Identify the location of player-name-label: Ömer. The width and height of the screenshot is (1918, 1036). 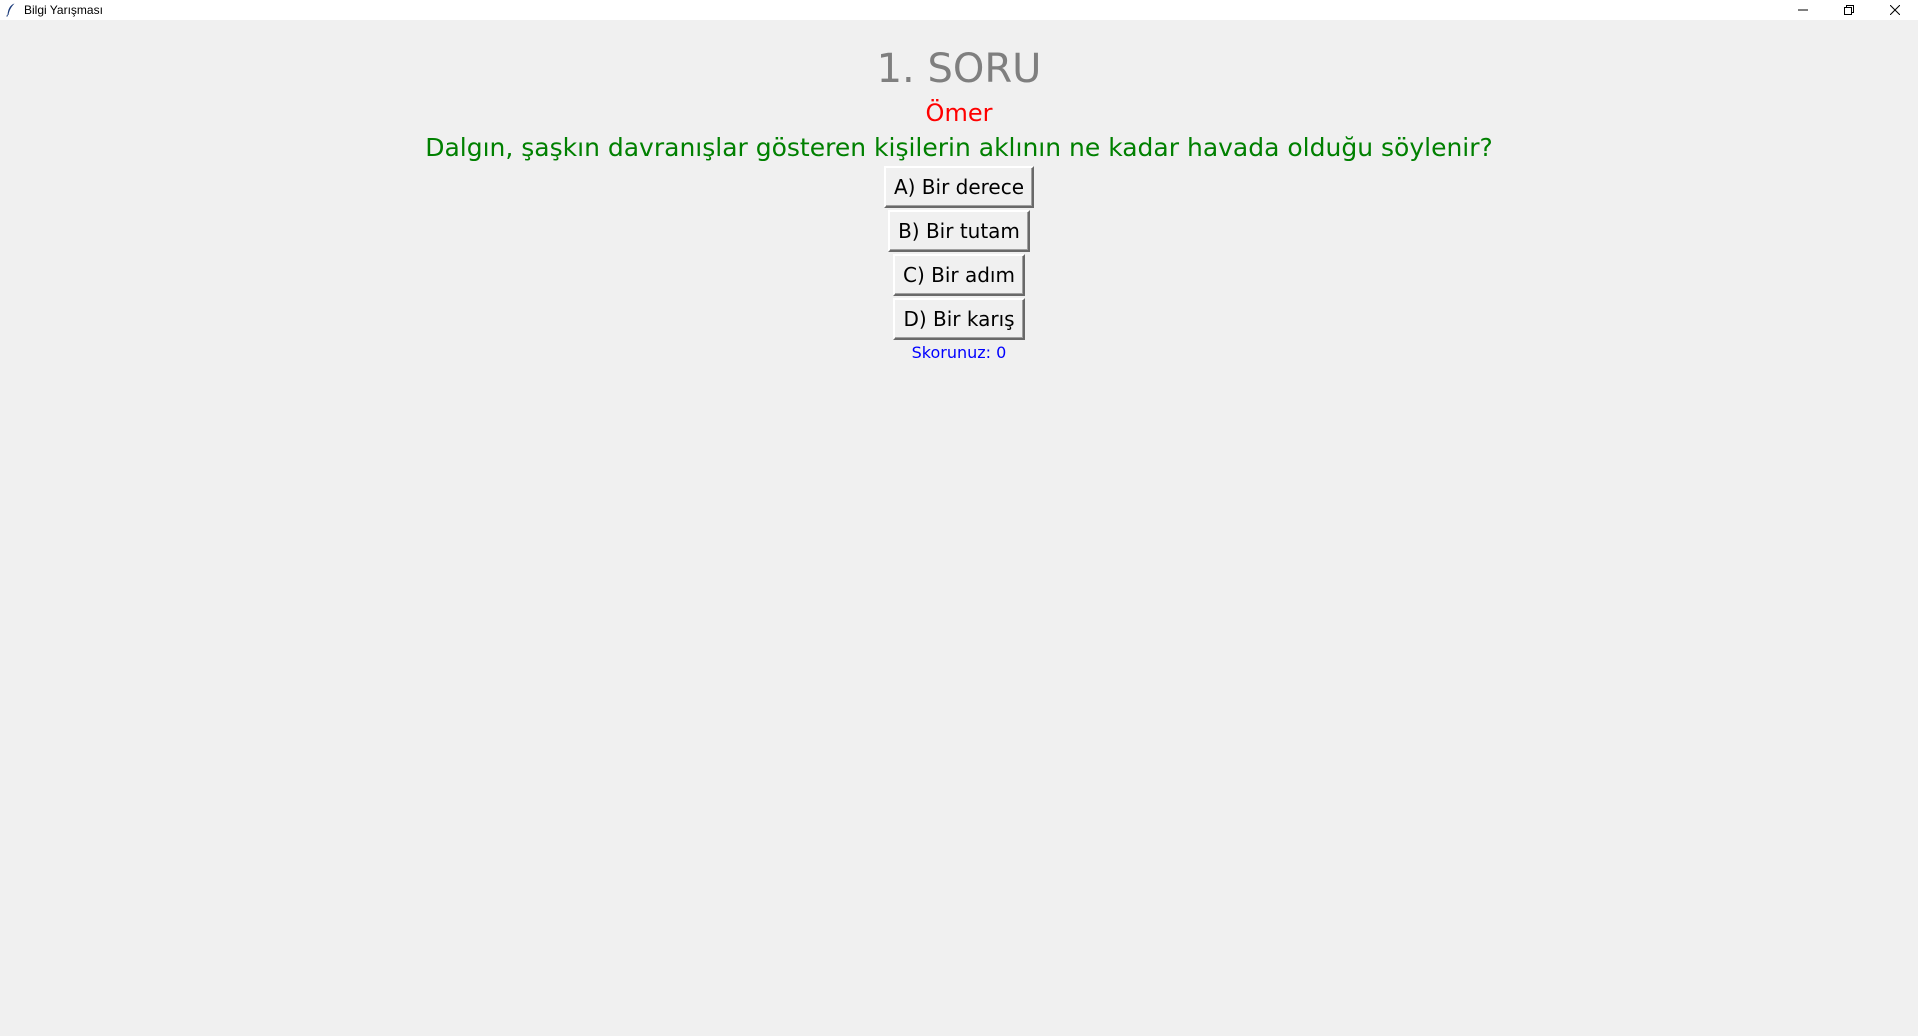
(959, 113).